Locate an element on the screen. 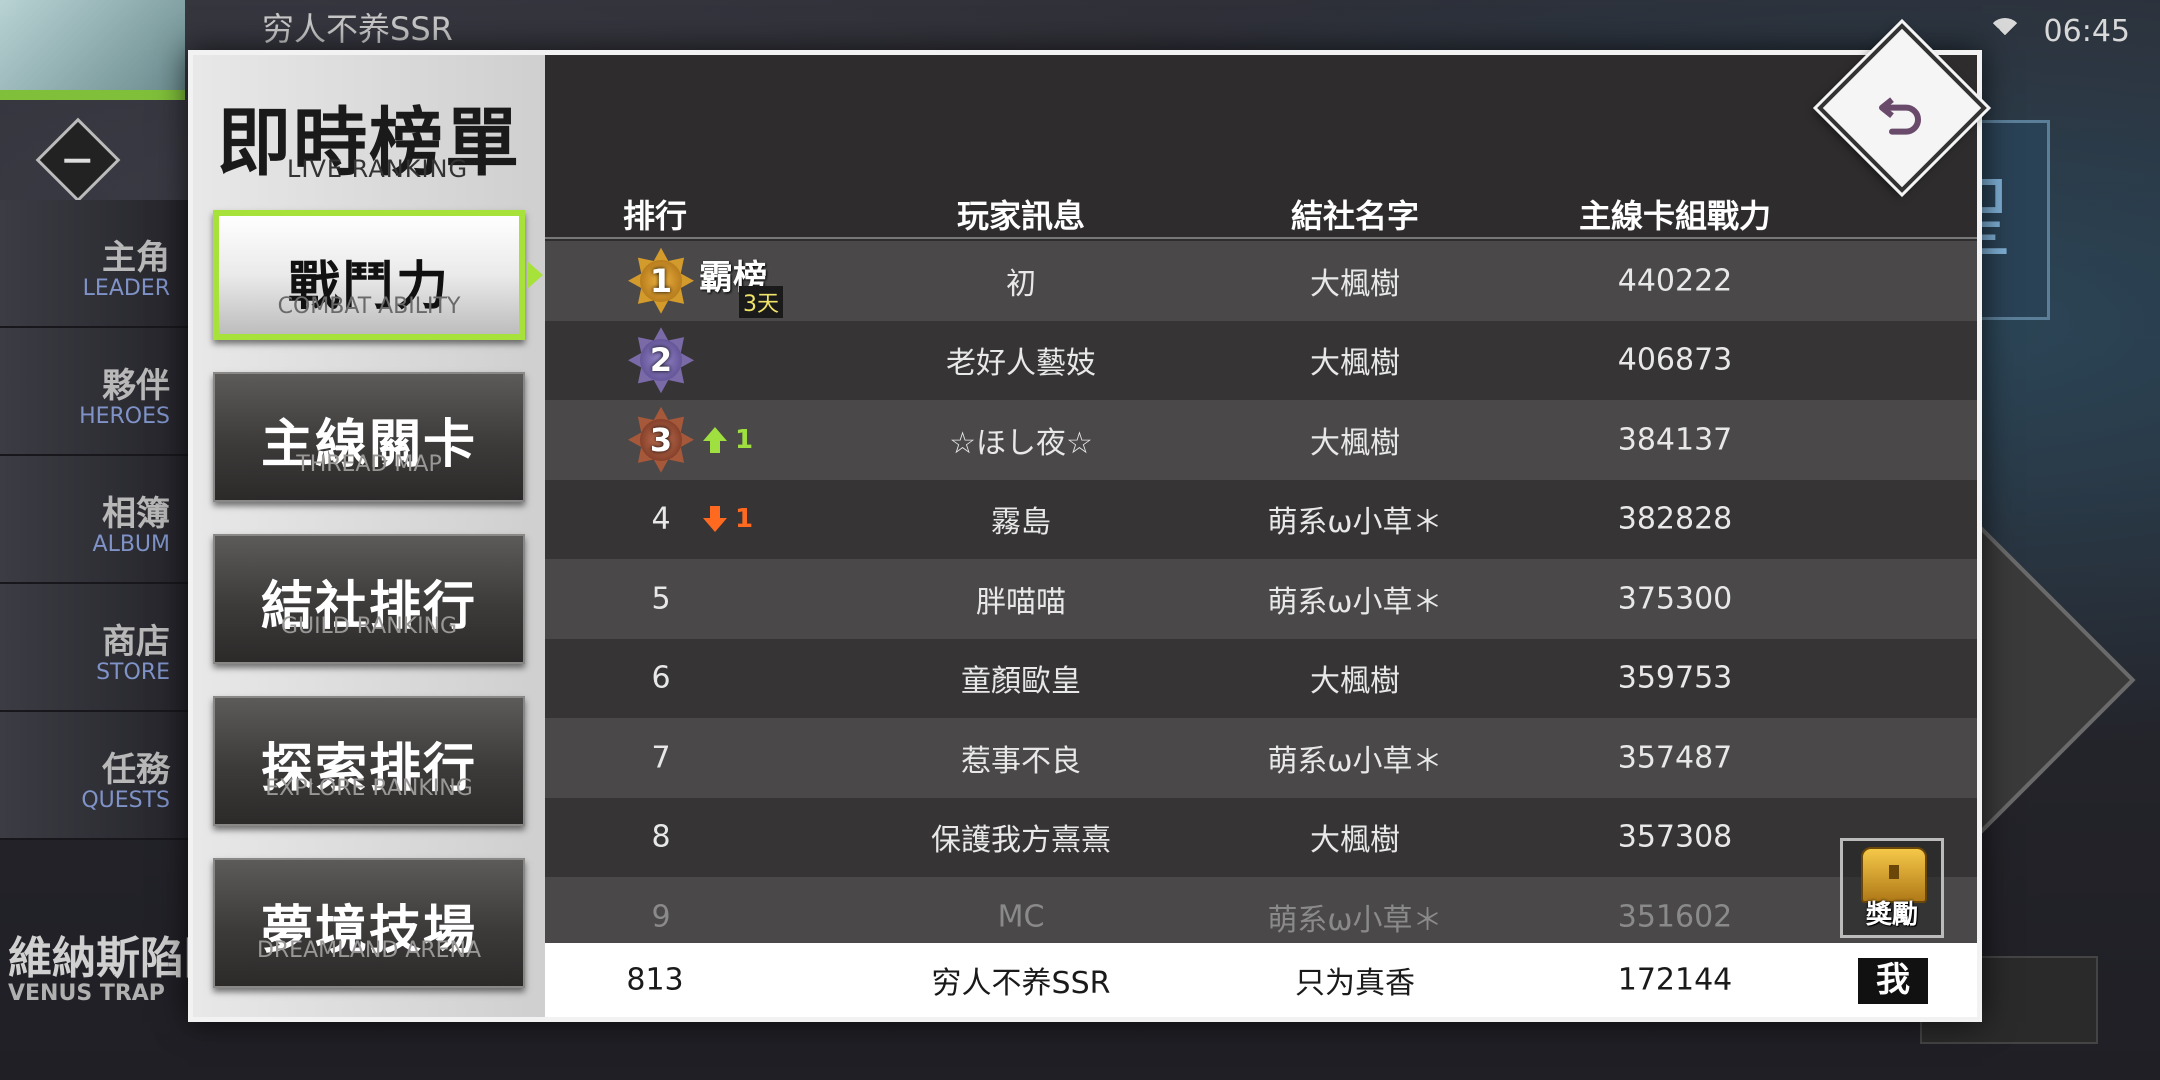 This screenshot has height=1080, width=2160. header-power: 主線卡組戰力 is located at coordinates (1675, 216).